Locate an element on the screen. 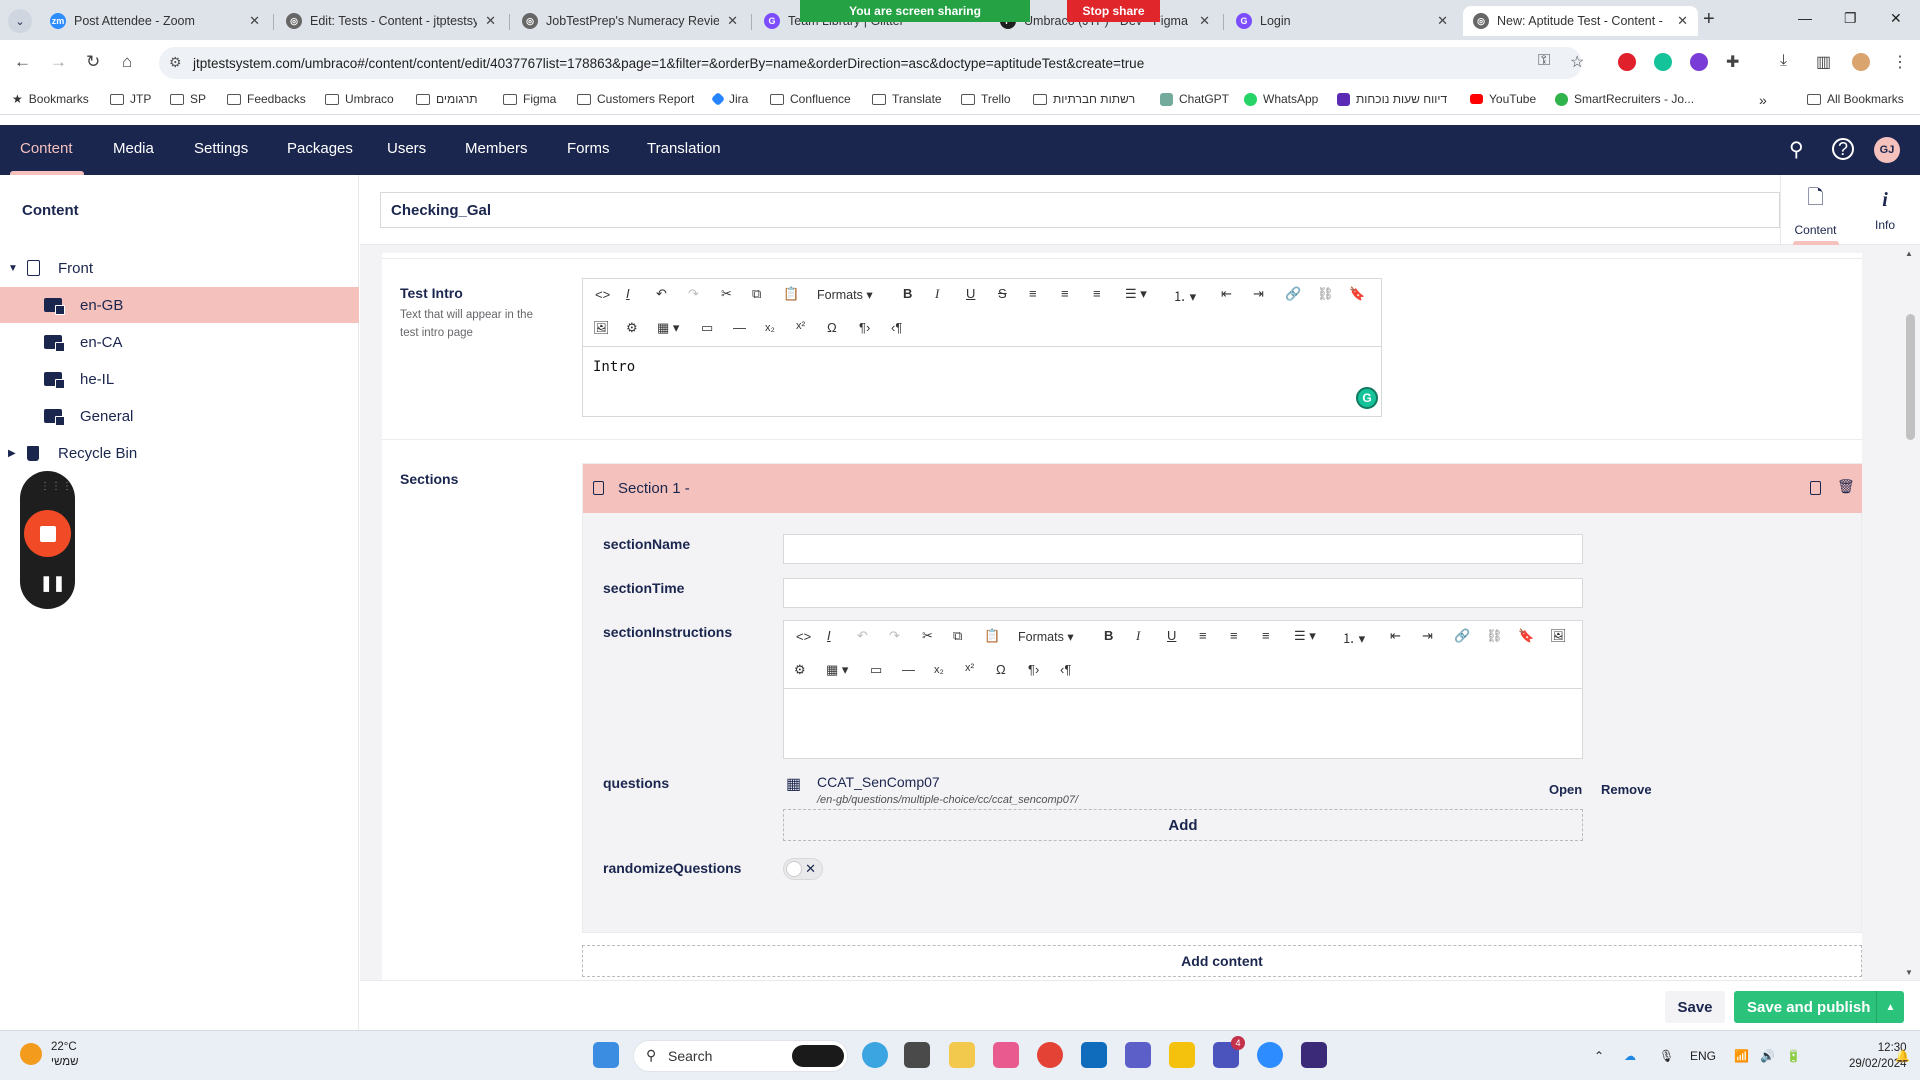 This screenshot has width=1920, height=1080. italic-icon: I is located at coordinates (1138, 636).